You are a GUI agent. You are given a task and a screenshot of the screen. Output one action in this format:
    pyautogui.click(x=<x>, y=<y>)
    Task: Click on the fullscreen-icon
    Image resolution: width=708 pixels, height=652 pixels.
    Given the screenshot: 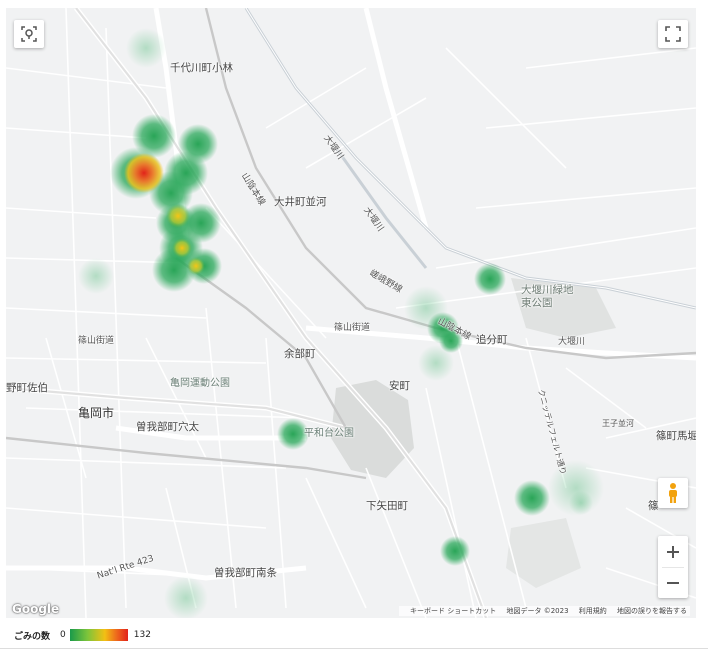 What is the action you would take?
    pyautogui.click(x=673, y=34)
    